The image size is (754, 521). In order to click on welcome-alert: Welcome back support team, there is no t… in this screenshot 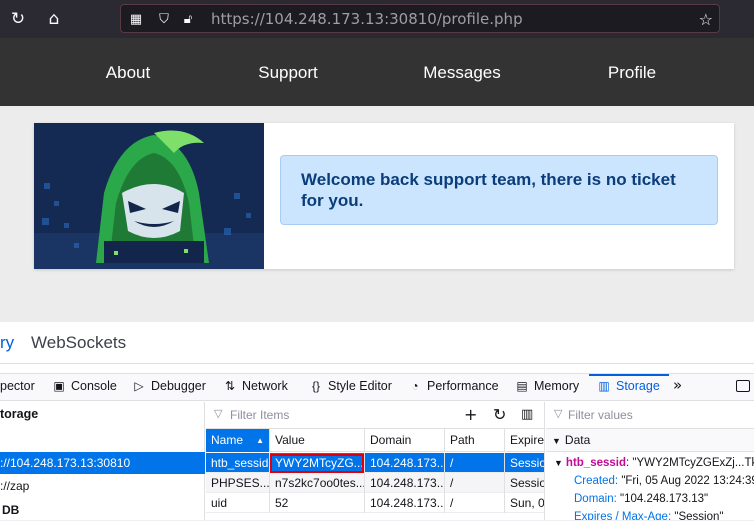, I will do `click(499, 190)`.